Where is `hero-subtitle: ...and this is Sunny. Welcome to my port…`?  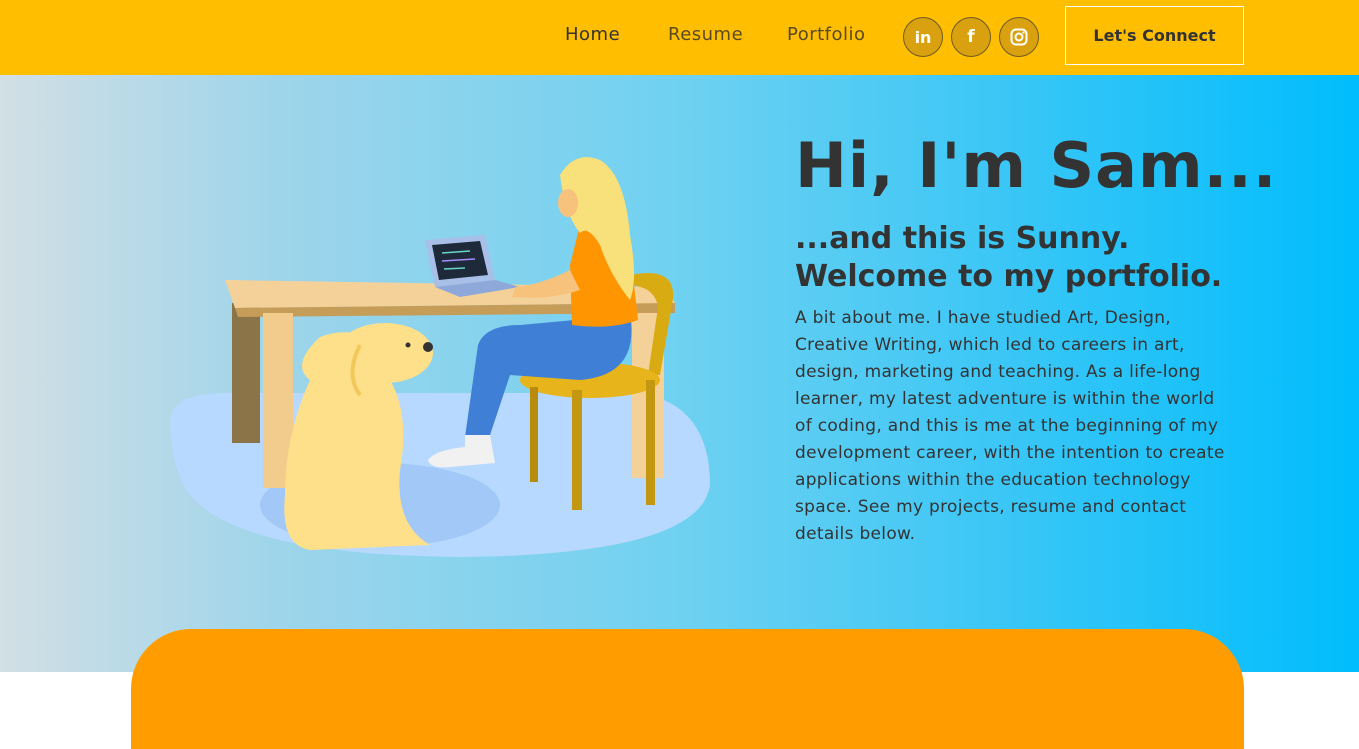 hero-subtitle: ...and this is Sunny. Welcome to my port… is located at coordinates (1009, 257).